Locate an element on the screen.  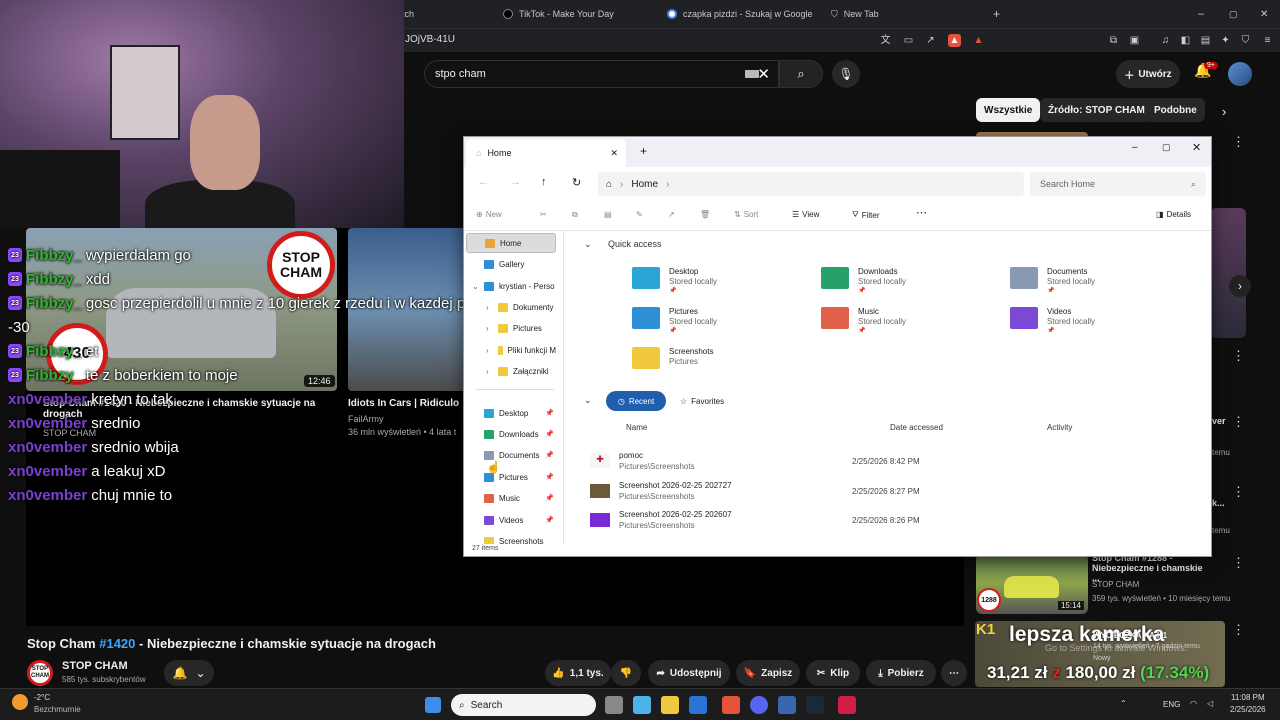
voice-search-button: 🎙 is located at coordinates (846, 74).